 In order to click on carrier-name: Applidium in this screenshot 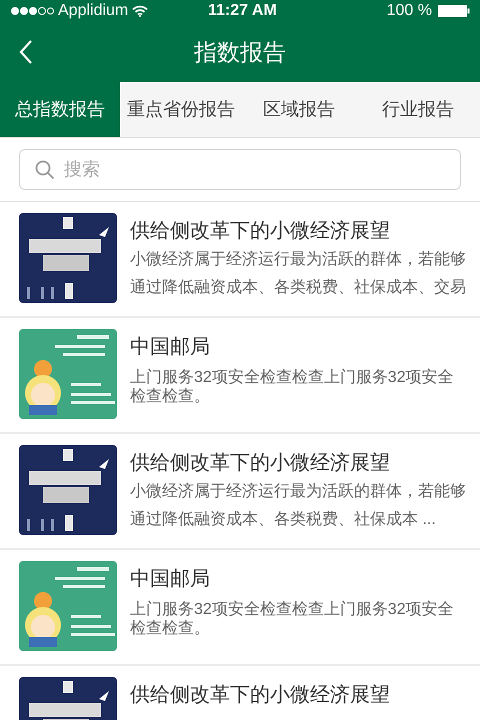, I will do `click(93, 11)`.